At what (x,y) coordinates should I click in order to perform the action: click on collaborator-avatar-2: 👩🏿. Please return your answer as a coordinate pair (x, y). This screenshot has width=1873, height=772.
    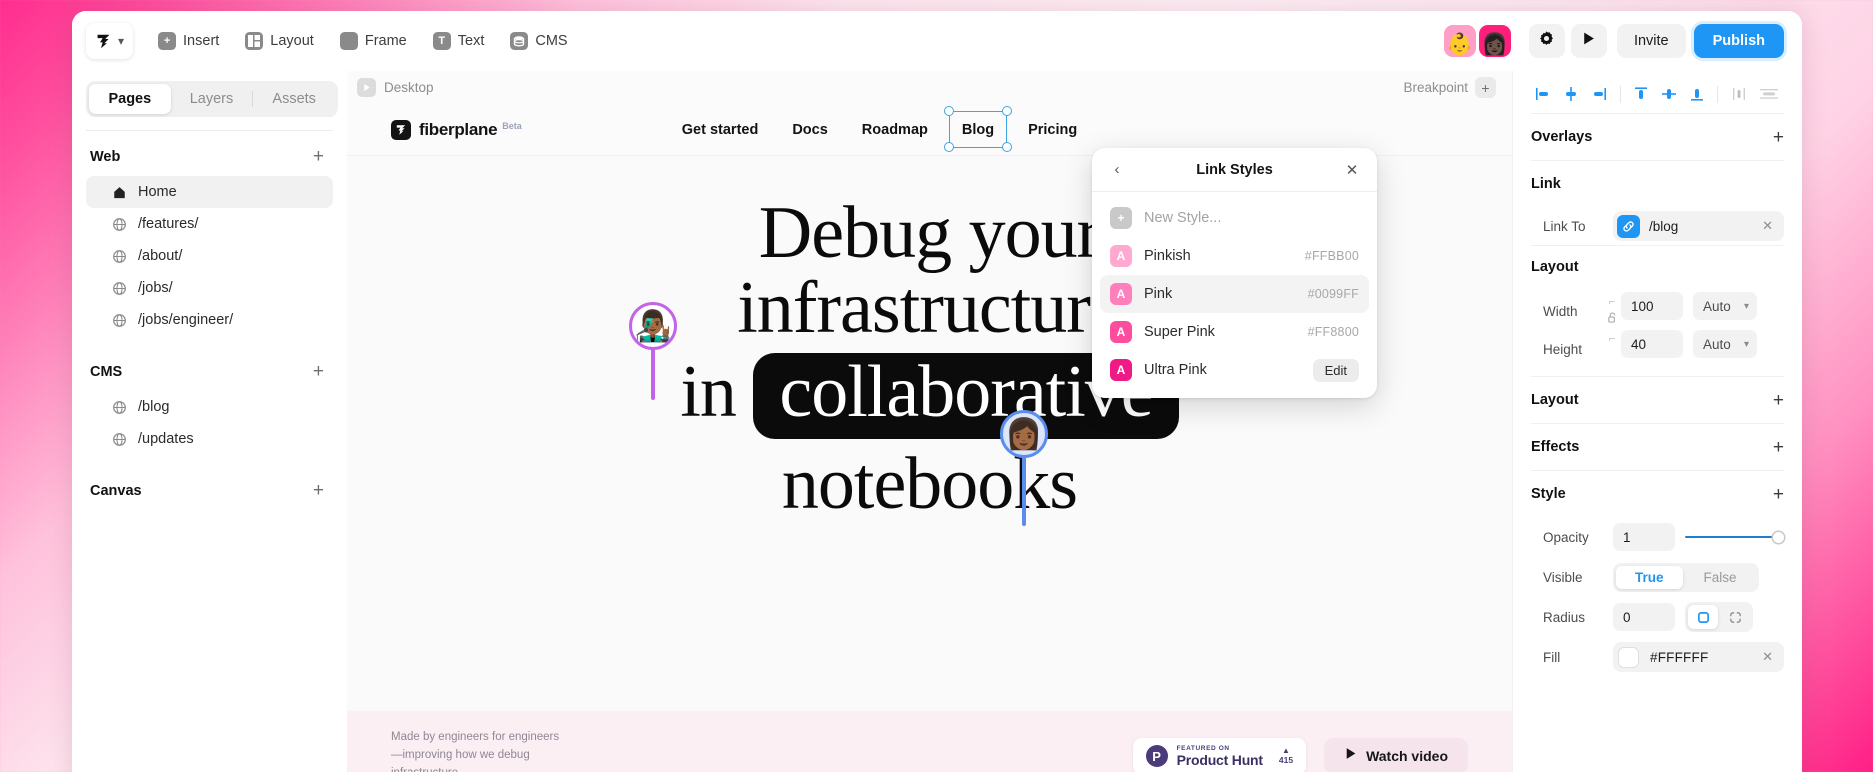
    Looking at the image, I should click on (1494, 41).